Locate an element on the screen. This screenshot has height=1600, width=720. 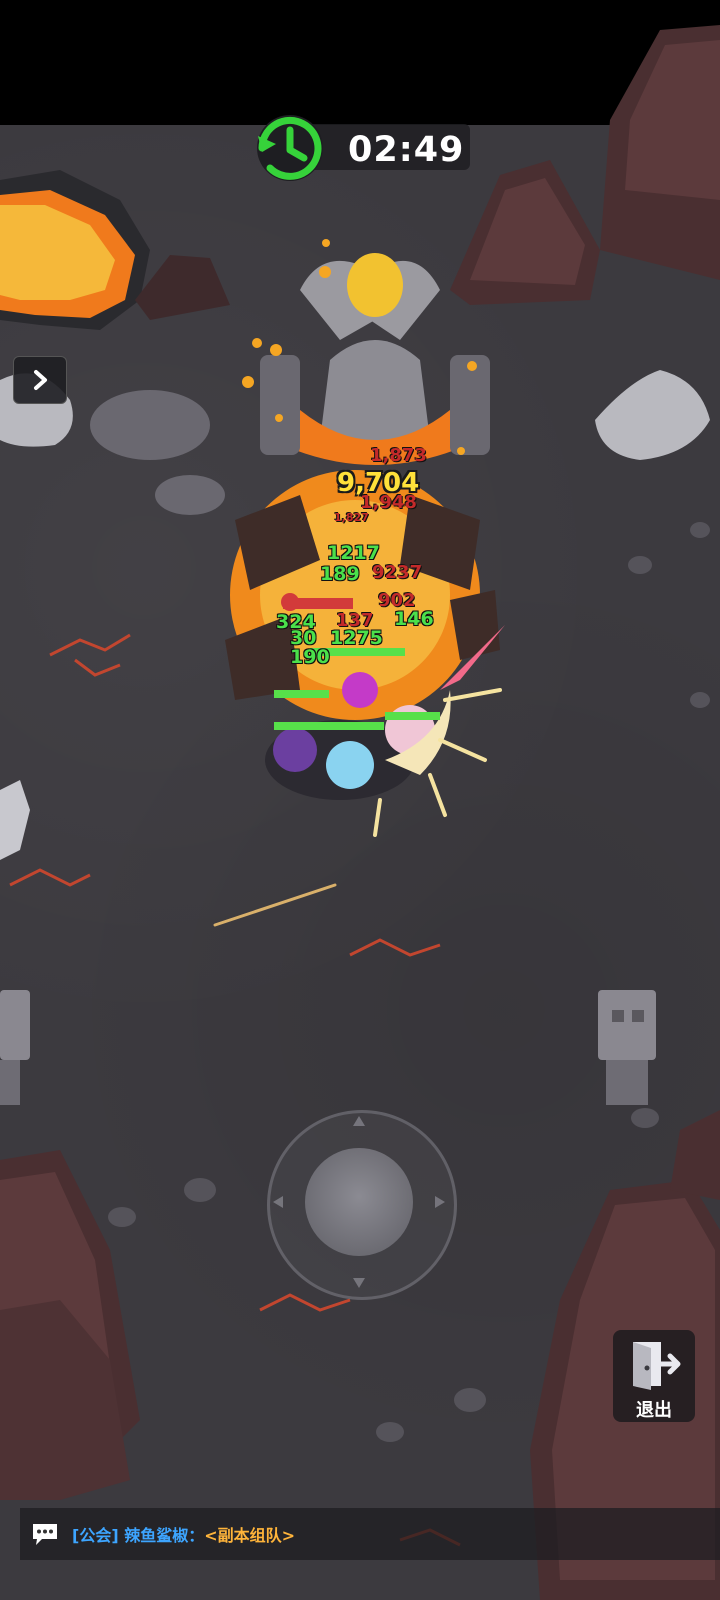
exit-button: 退出 is located at coordinates (654, 1376).